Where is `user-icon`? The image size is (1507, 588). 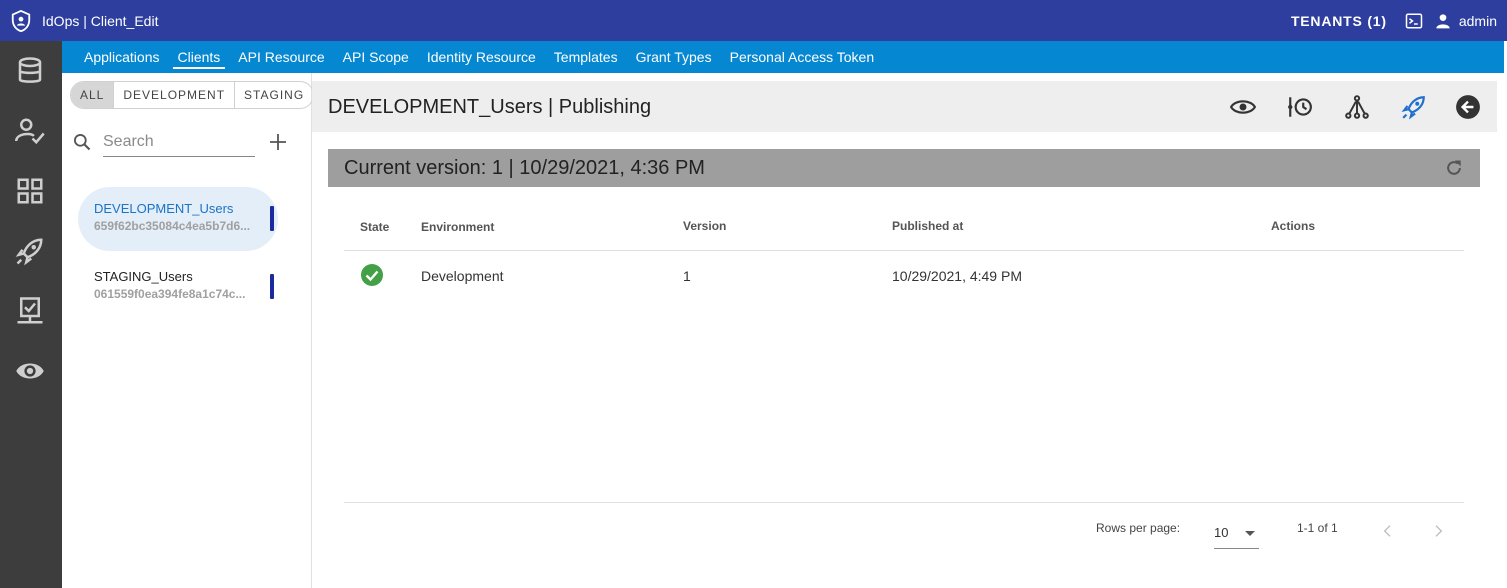
user-icon is located at coordinates (1443, 21).